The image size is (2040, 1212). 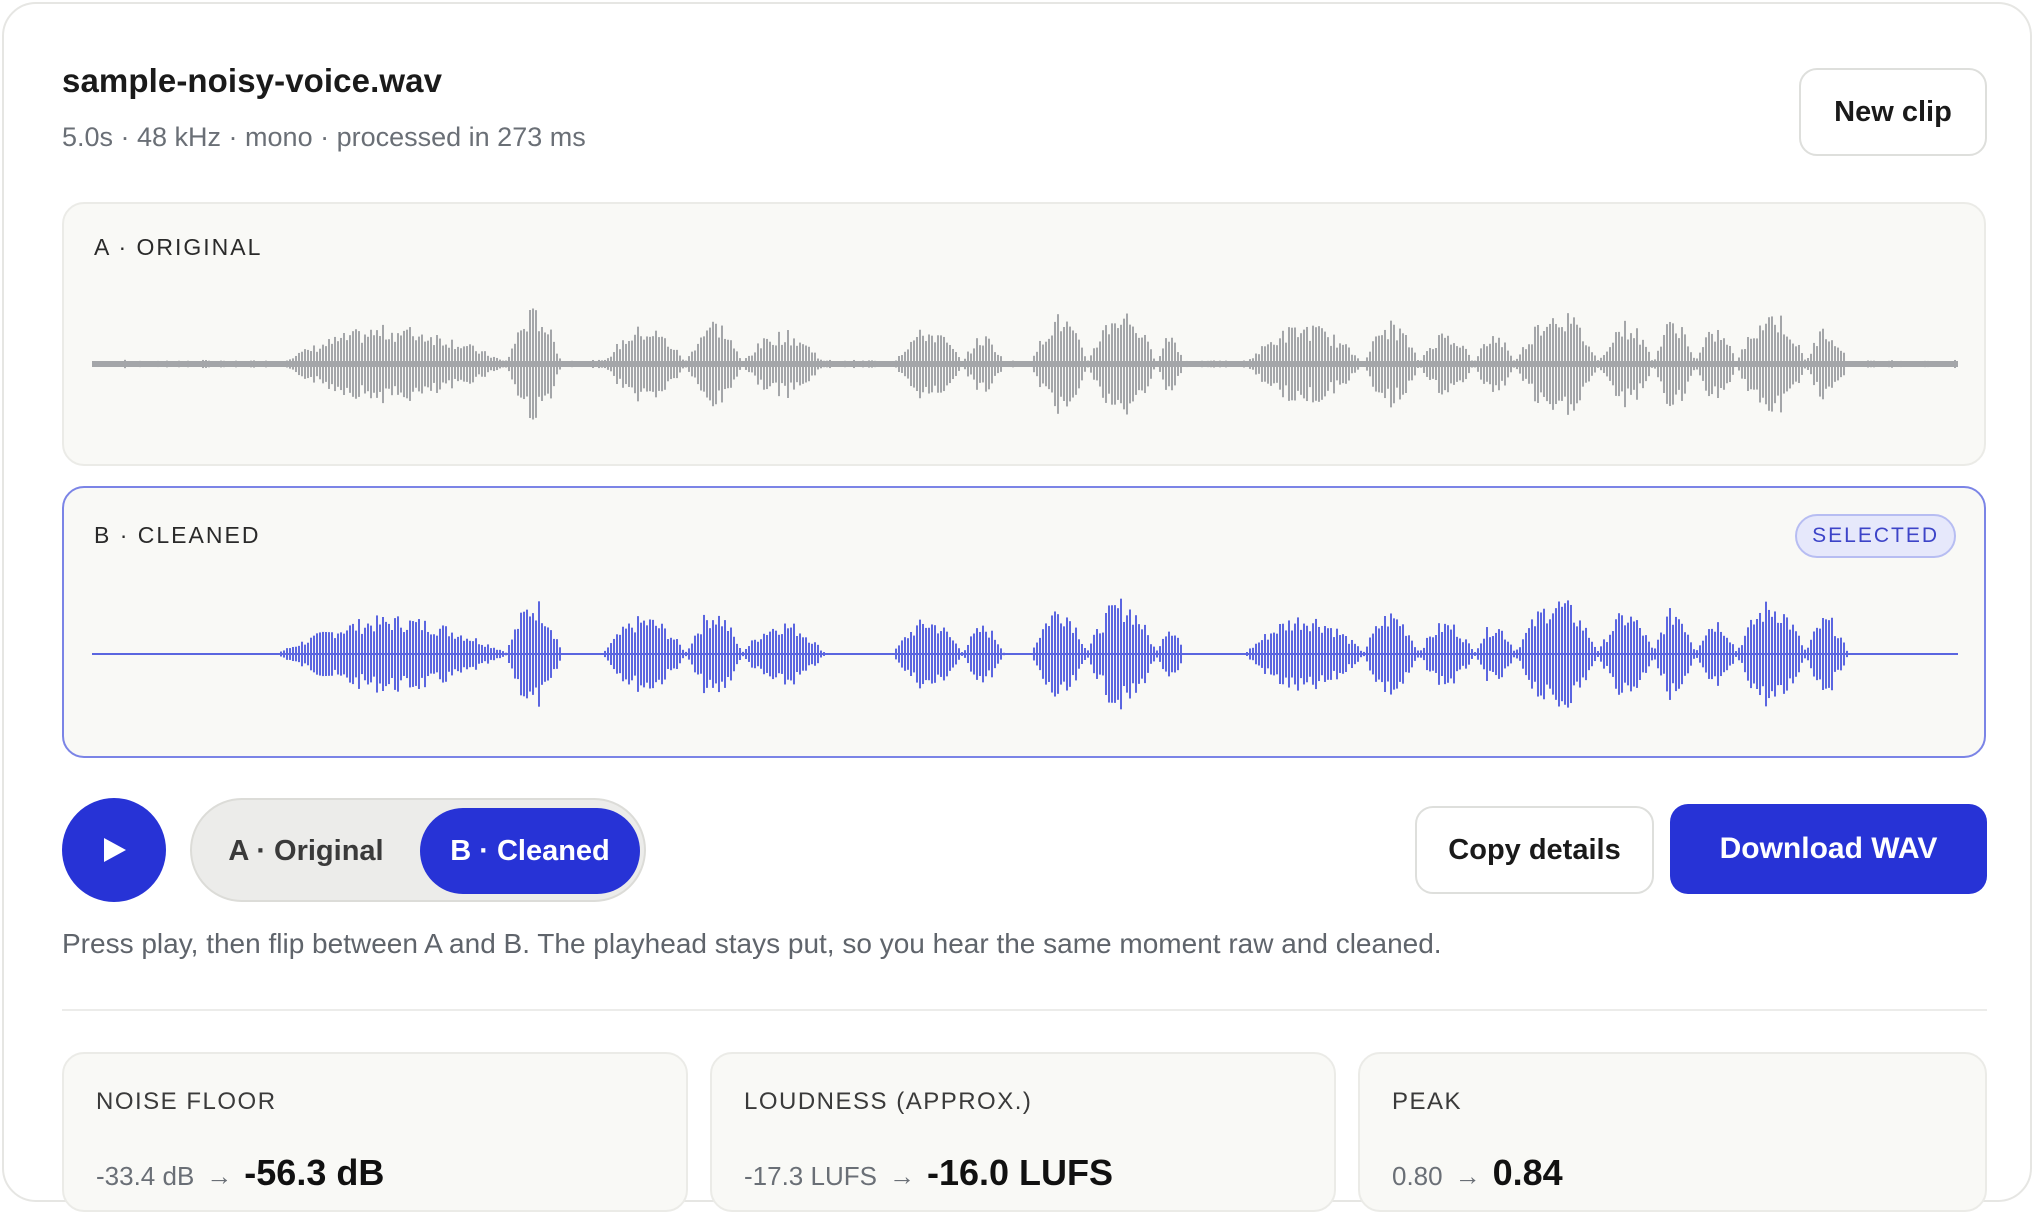 I want to click on file-name: sample-noisy-voice.wav, so click(x=252, y=80).